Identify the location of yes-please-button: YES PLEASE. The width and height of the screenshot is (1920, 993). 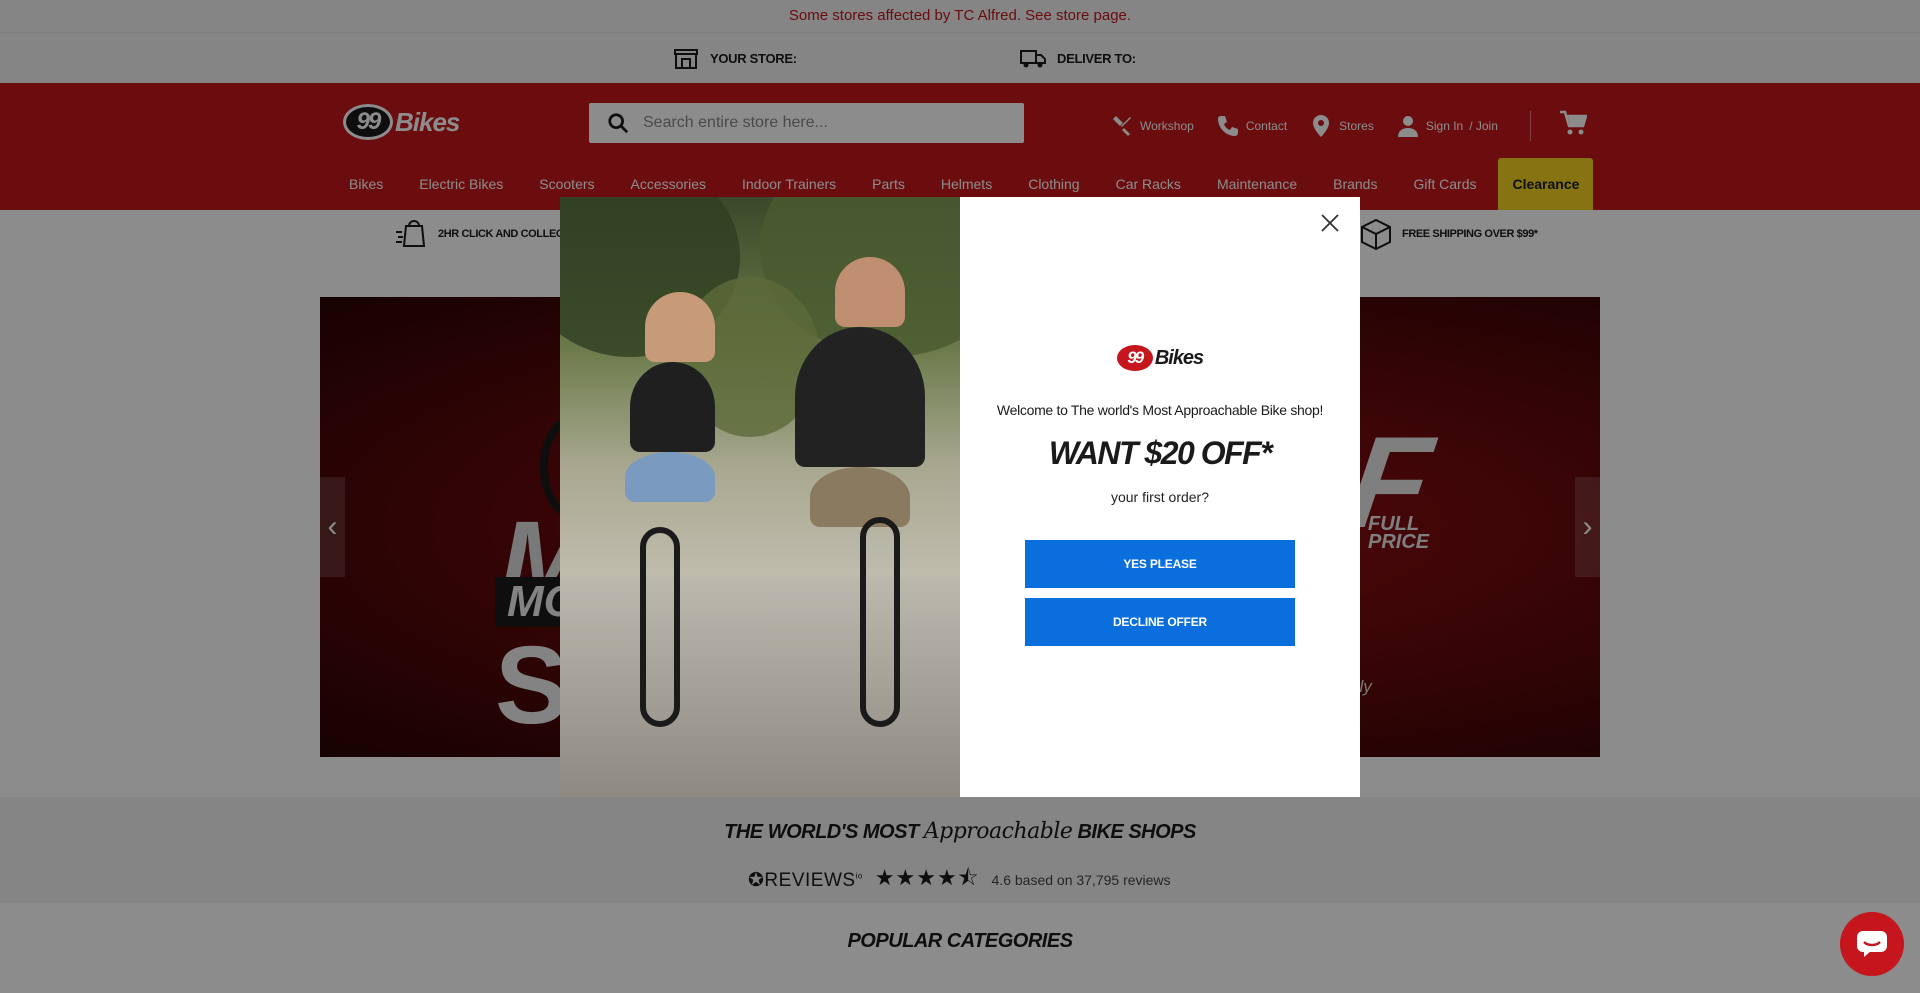
(1160, 564).